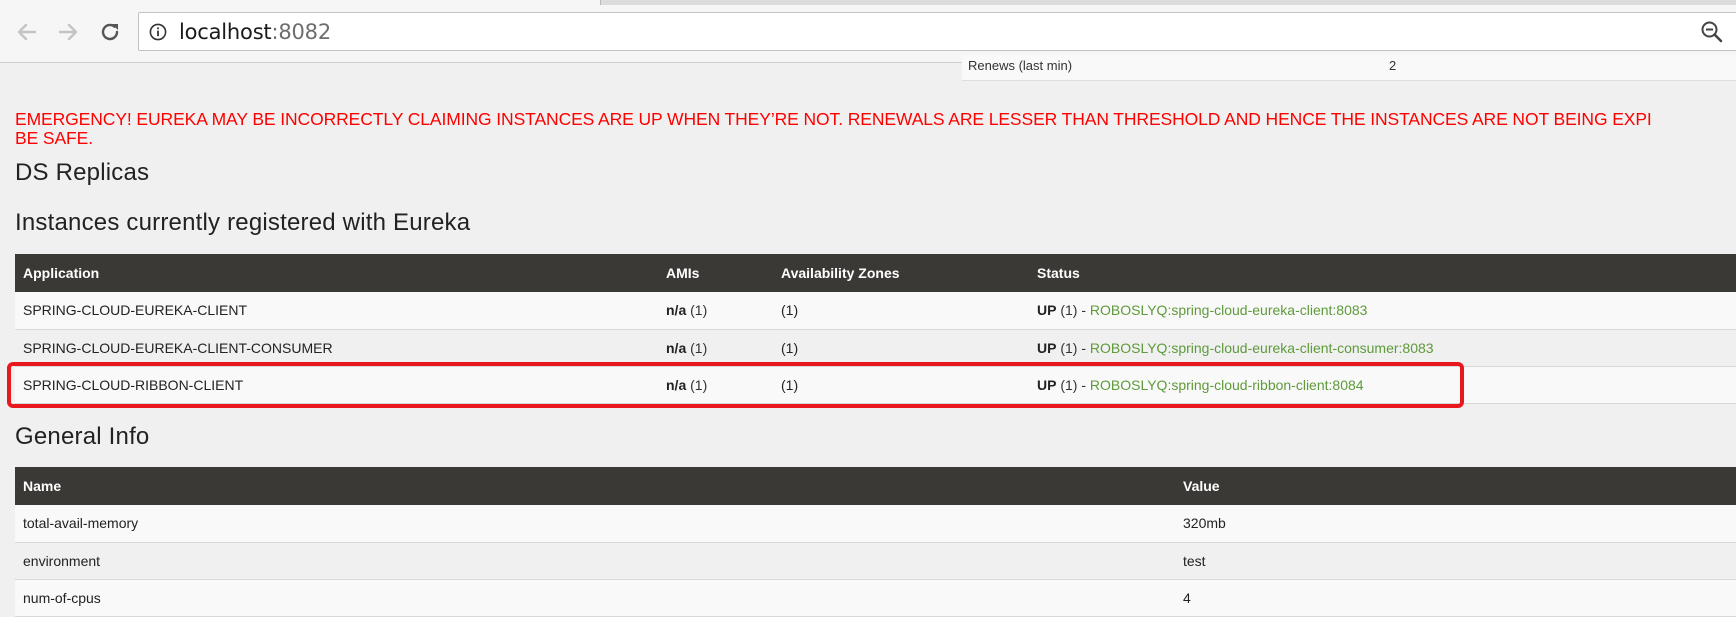 The image size is (1736, 617). What do you see at coordinates (1455, 486) in the screenshot?
I see `col-header-value: Value` at bounding box center [1455, 486].